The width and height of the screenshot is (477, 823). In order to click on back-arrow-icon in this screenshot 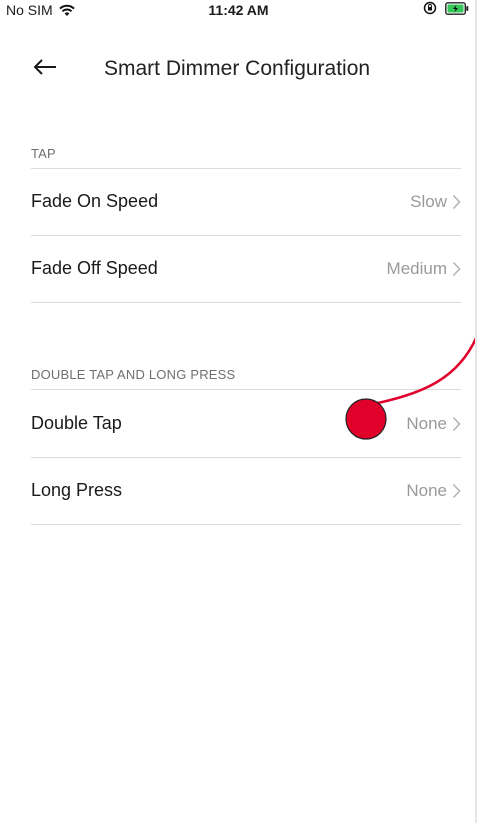, I will do `click(44, 67)`.